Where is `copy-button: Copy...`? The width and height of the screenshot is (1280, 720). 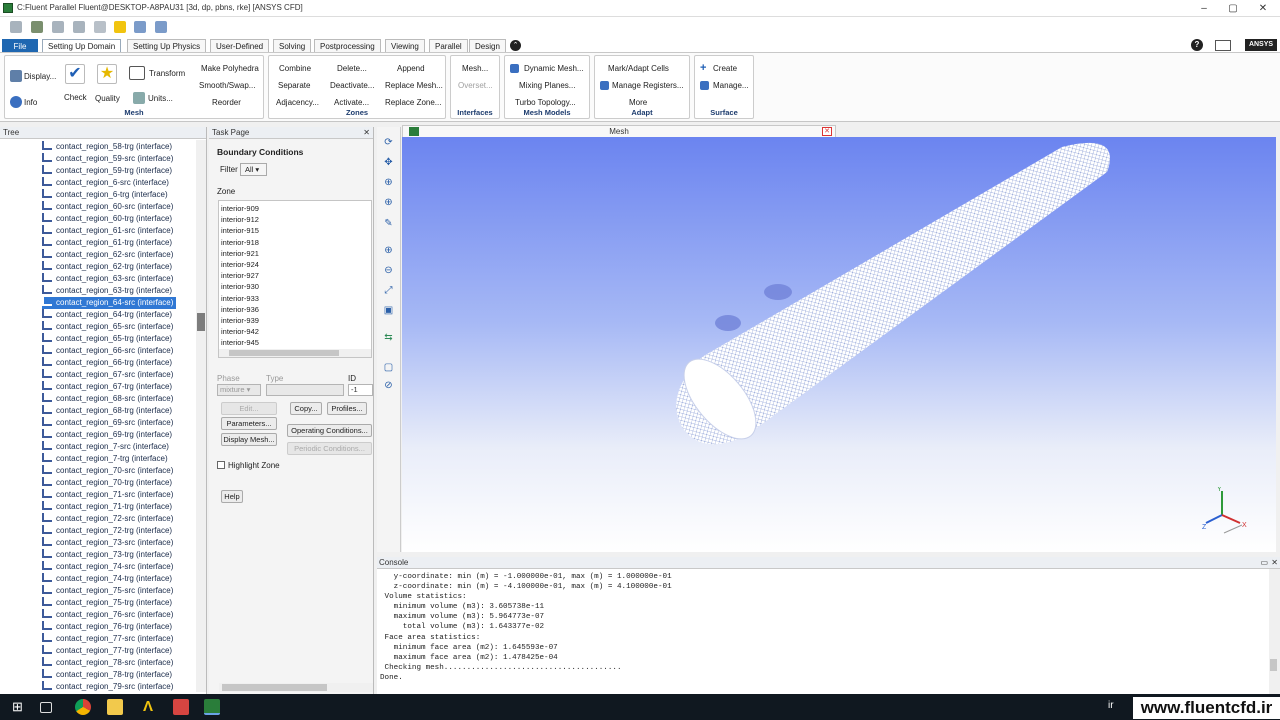
copy-button: Copy... is located at coordinates (306, 408).